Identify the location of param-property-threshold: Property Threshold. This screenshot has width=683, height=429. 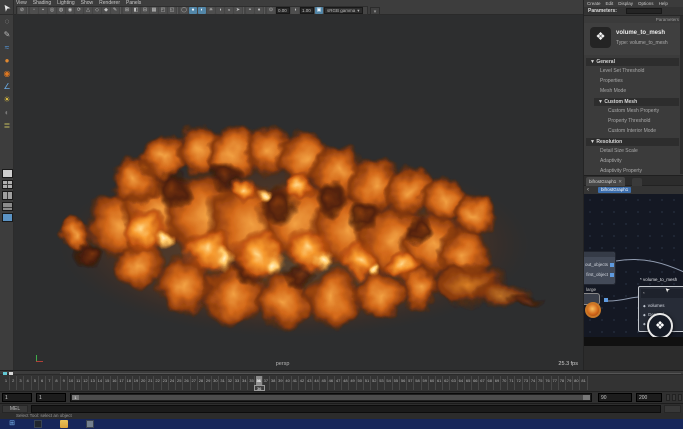
(632, 121).